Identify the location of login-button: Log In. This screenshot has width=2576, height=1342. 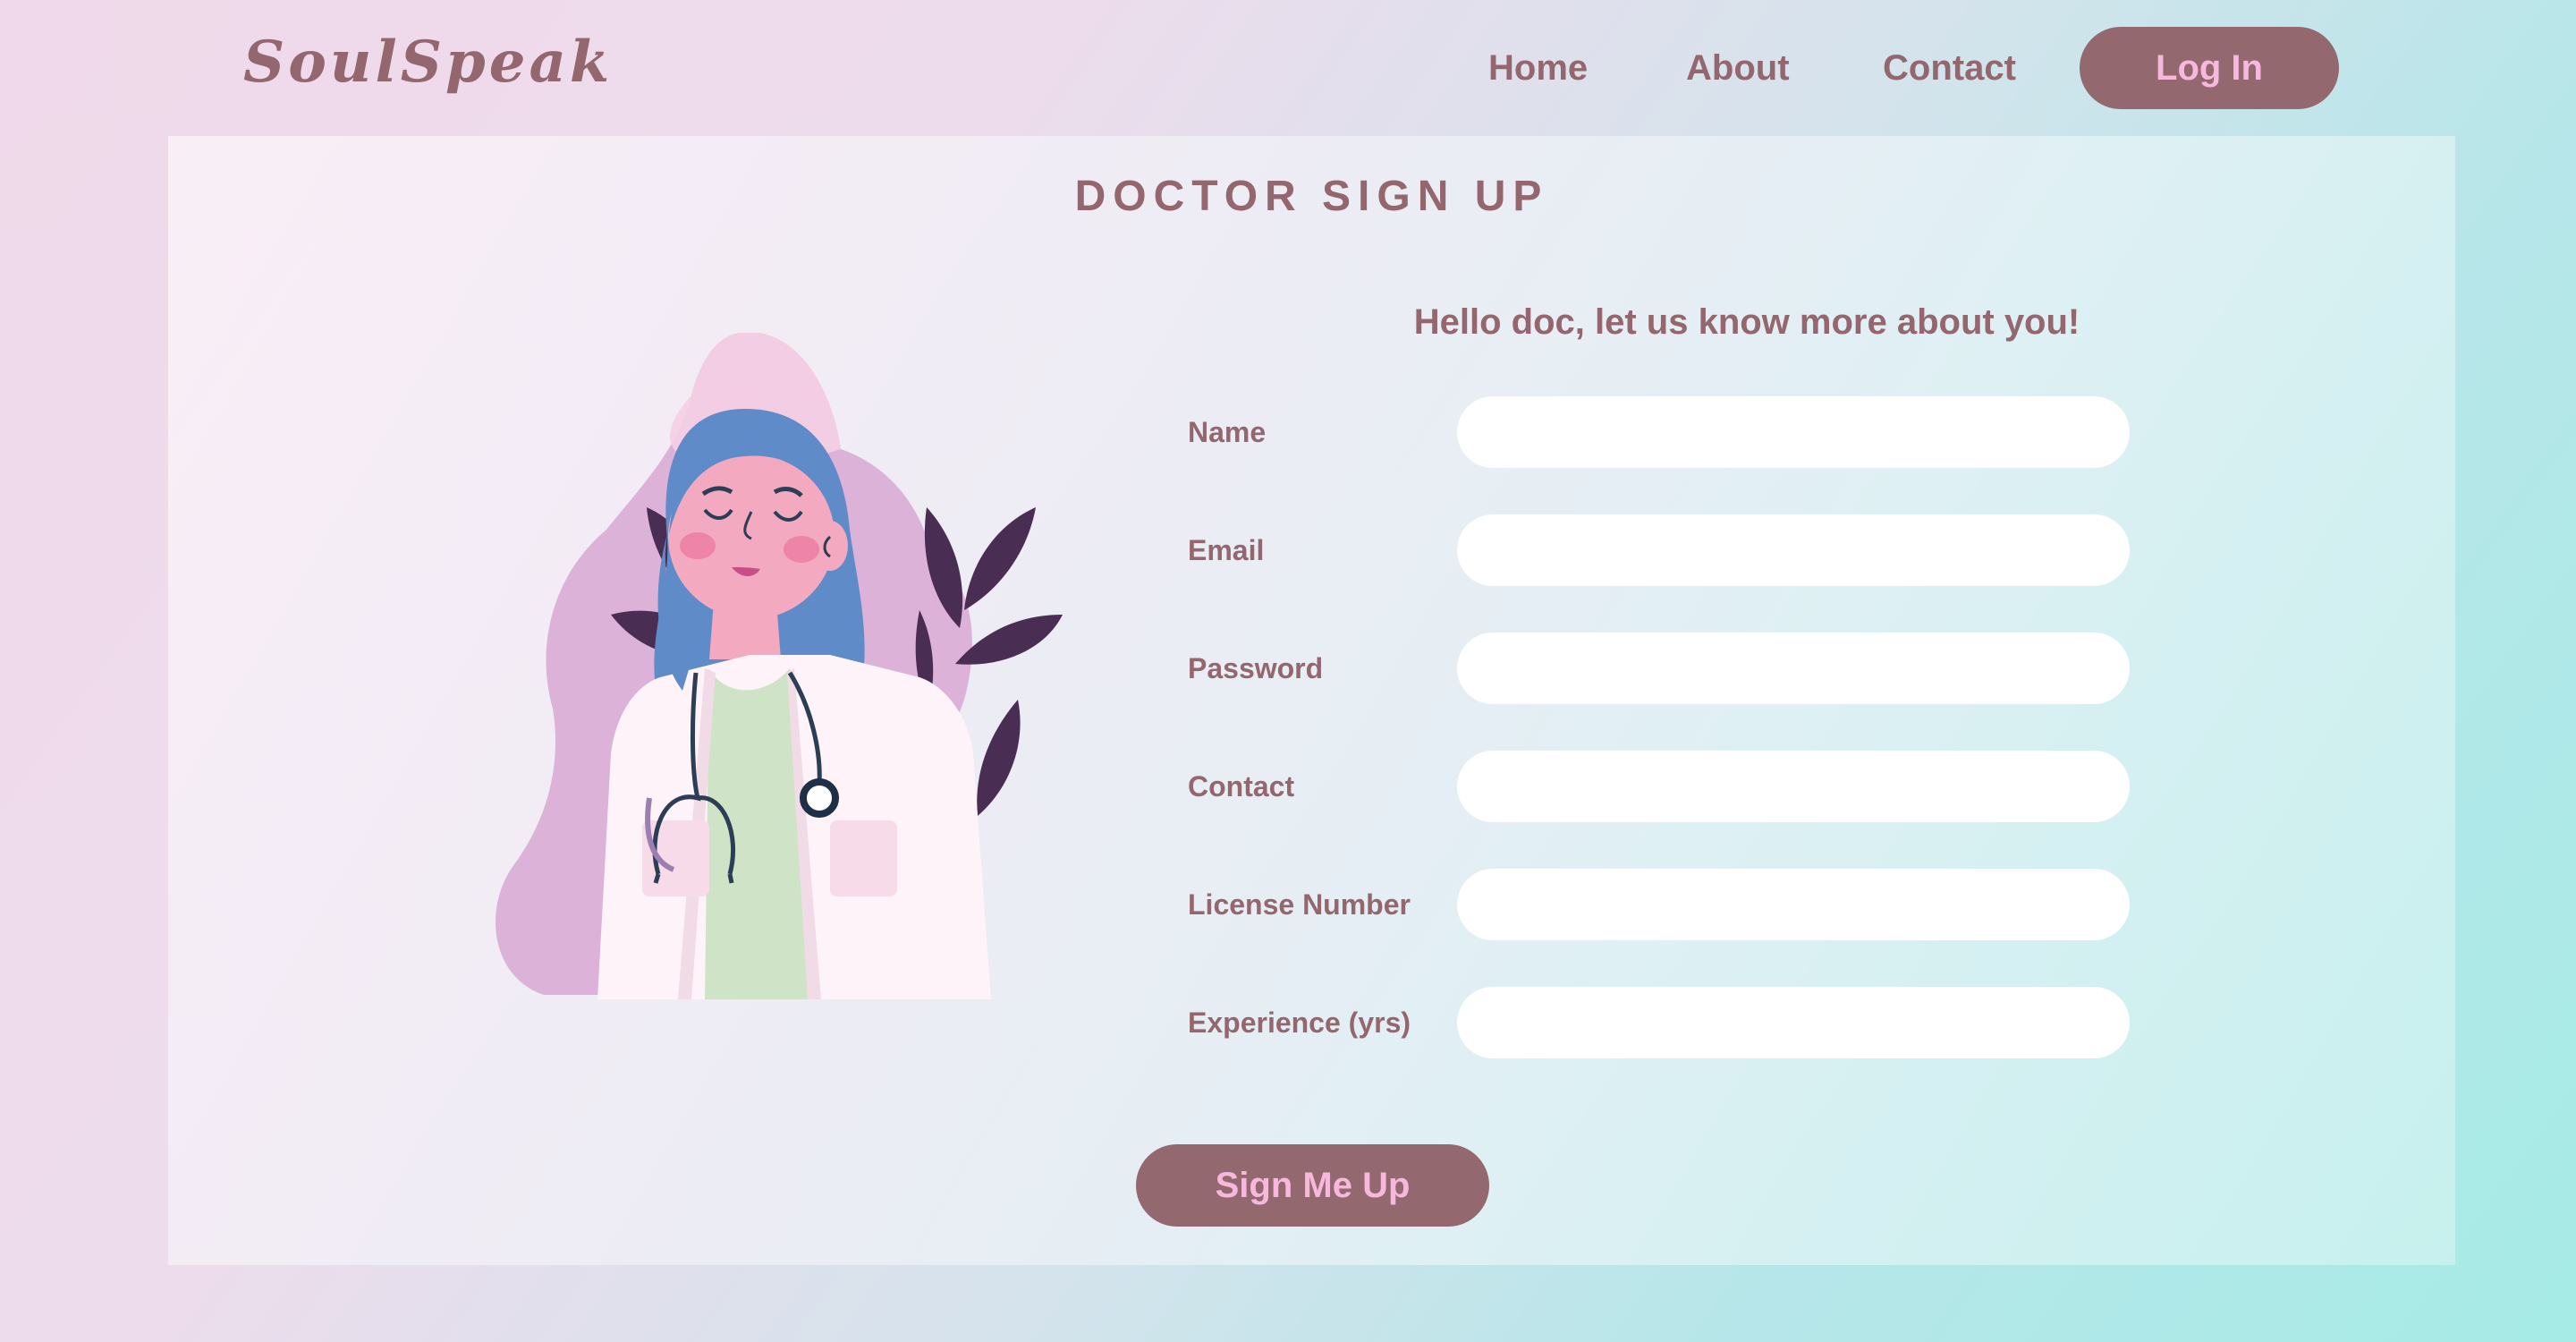
(2209, 68).